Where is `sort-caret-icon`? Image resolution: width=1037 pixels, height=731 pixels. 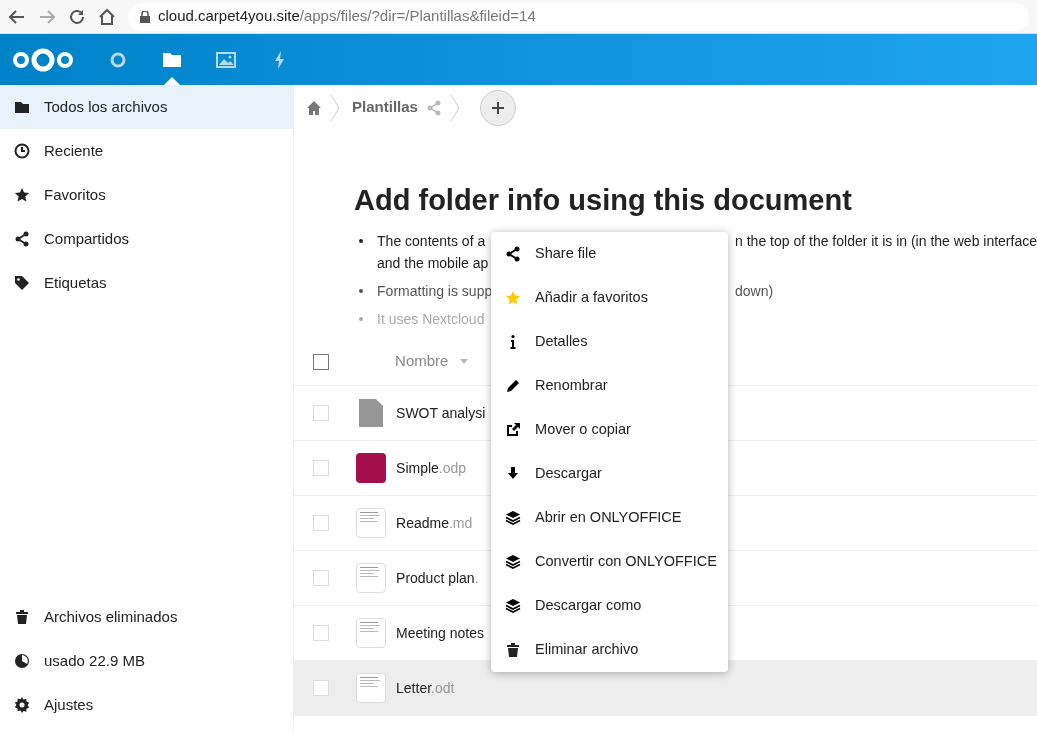
sort-caret-icon is located at coordinates (464, 361).